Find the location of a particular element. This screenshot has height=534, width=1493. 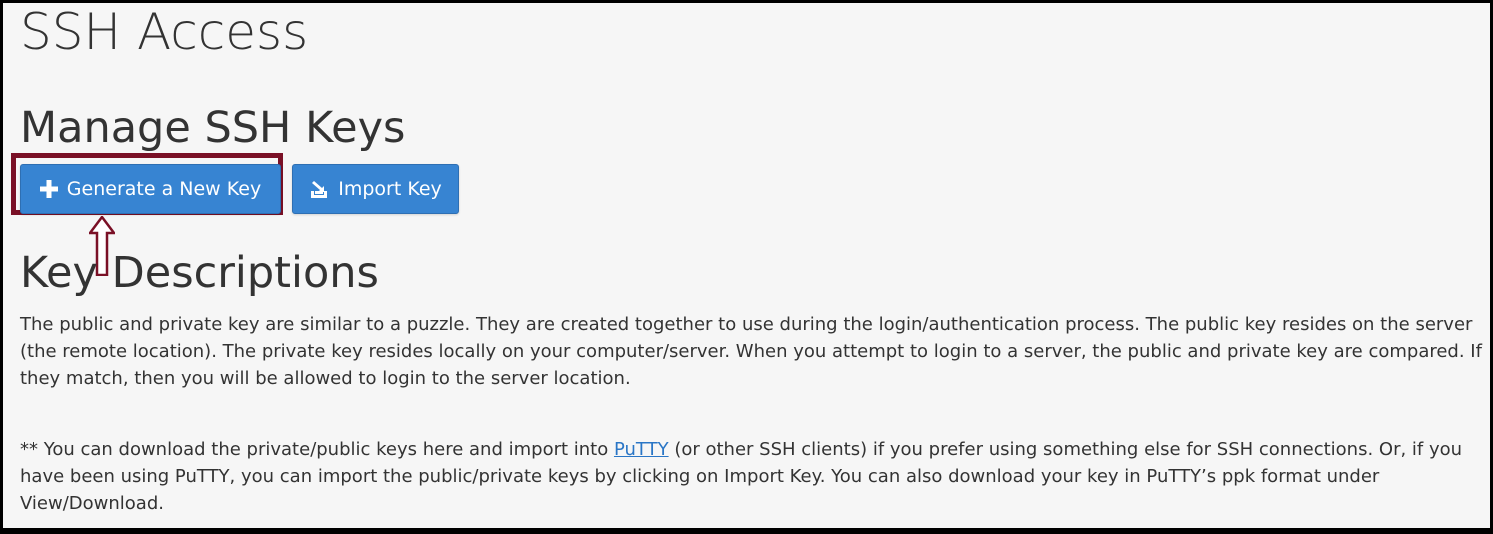

page-title: SSH Access is located at coordinates (164, 32).